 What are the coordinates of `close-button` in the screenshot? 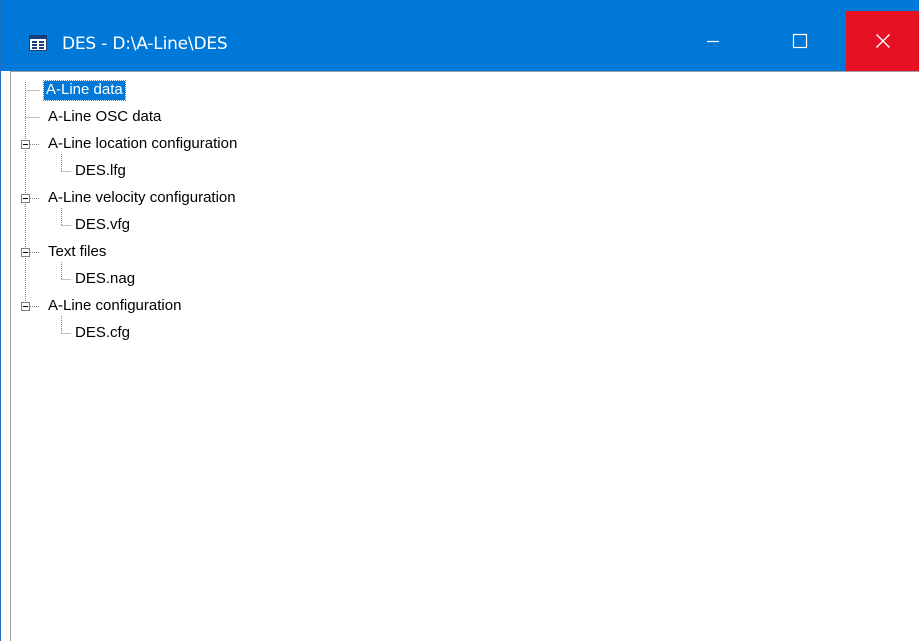 It's located at (882, 41).